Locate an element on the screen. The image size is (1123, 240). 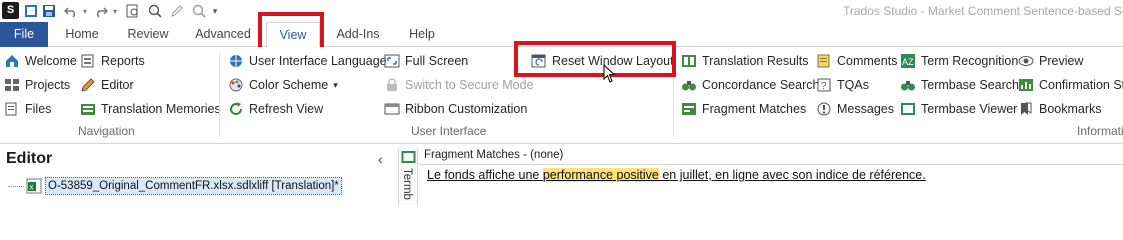
color-scheme-button: Color Scheme ▾ is located at coordinates (283, 85).